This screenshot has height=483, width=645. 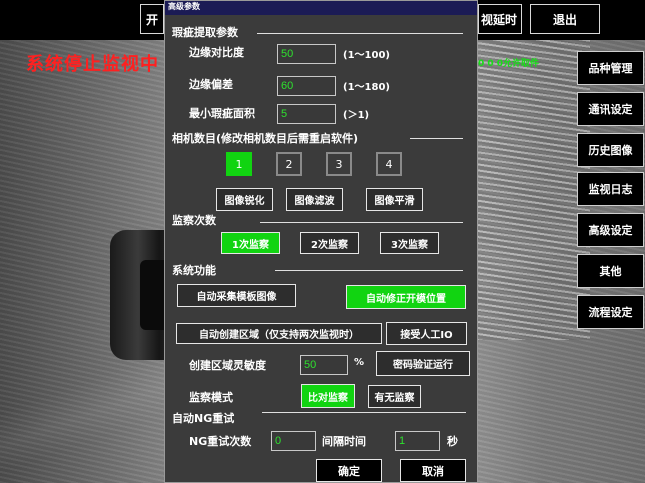 What do you see at coordinates (220, 441) in the screenshot?
I see `ng-retry-count-label: NG重试次数` at bounding box center [220, 441].